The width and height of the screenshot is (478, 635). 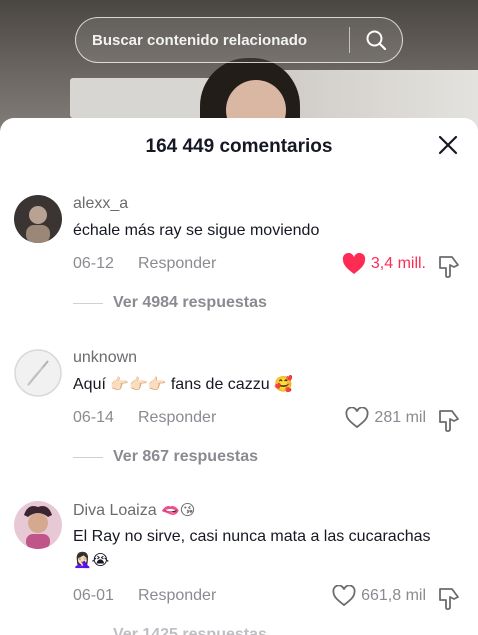 I want to click on search-bar: Buscar contenido relacionado, so click(x=239, y=40).